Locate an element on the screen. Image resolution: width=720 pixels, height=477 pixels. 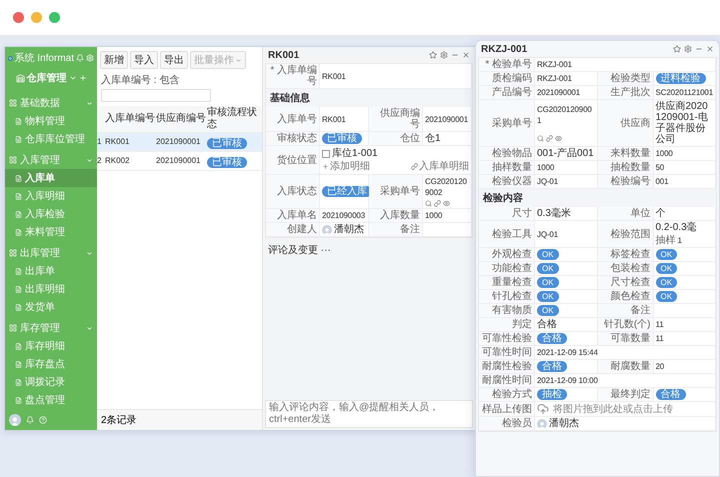
field-value: 1000 is located at coordinates (664, 153).